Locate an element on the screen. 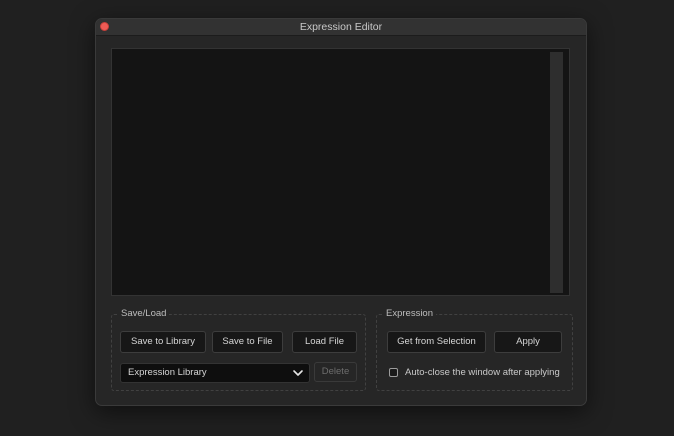 The height and width of the screenshot is (436, 674). delete-button: Delete is located at coordinates (335, 372).